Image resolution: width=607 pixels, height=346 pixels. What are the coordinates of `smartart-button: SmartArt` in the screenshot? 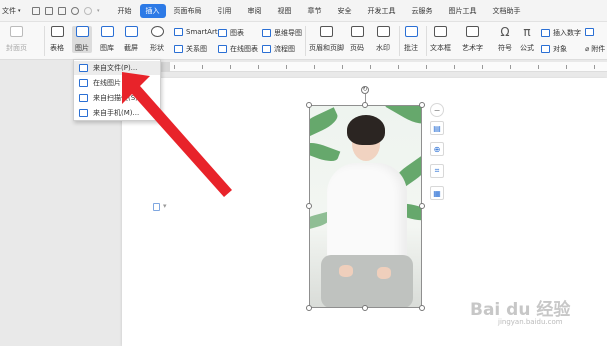 It's located at (196, 32).